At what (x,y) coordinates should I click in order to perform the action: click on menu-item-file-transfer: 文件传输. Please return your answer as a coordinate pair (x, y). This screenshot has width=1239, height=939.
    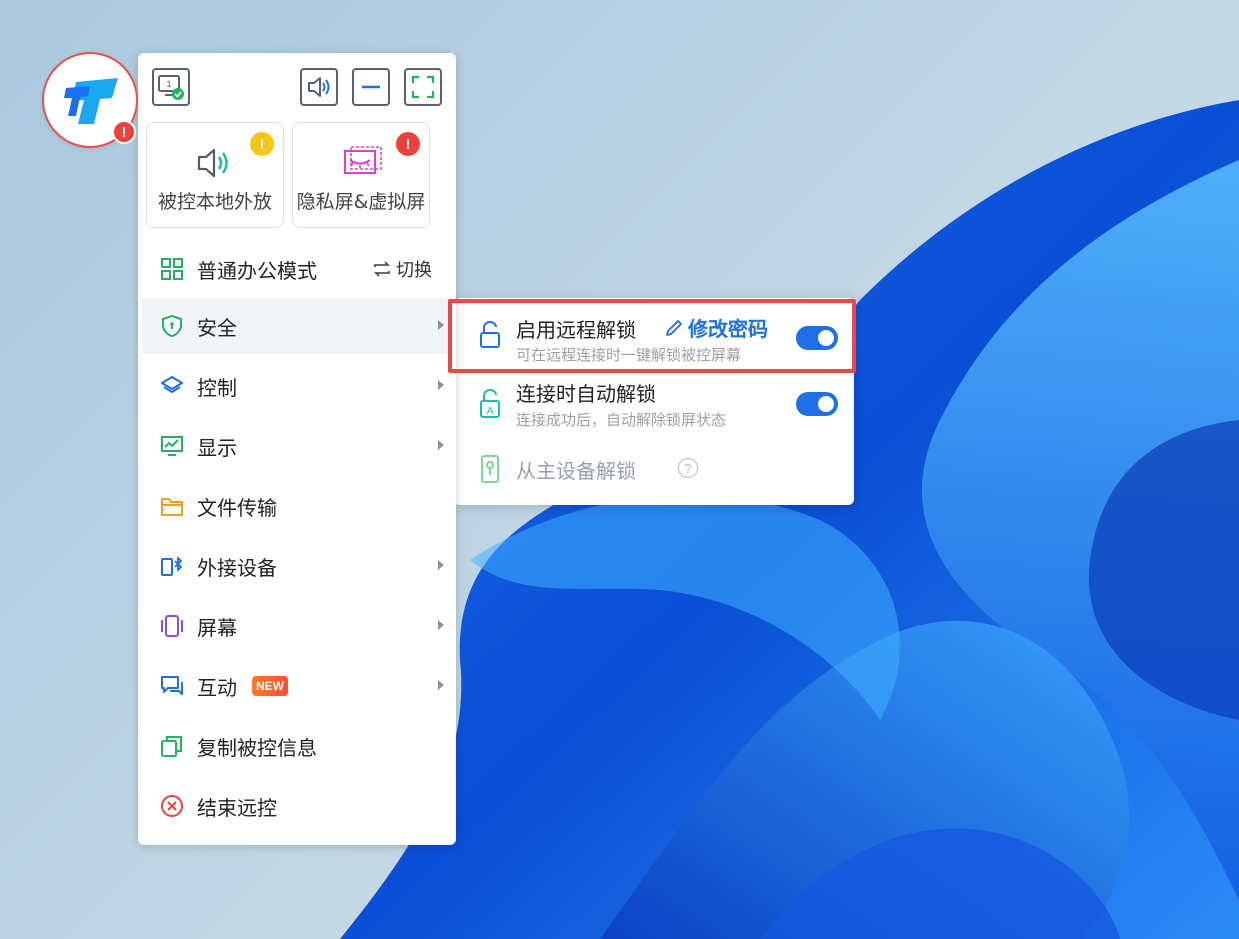
    Looking at the image, I should click on (297, 506).